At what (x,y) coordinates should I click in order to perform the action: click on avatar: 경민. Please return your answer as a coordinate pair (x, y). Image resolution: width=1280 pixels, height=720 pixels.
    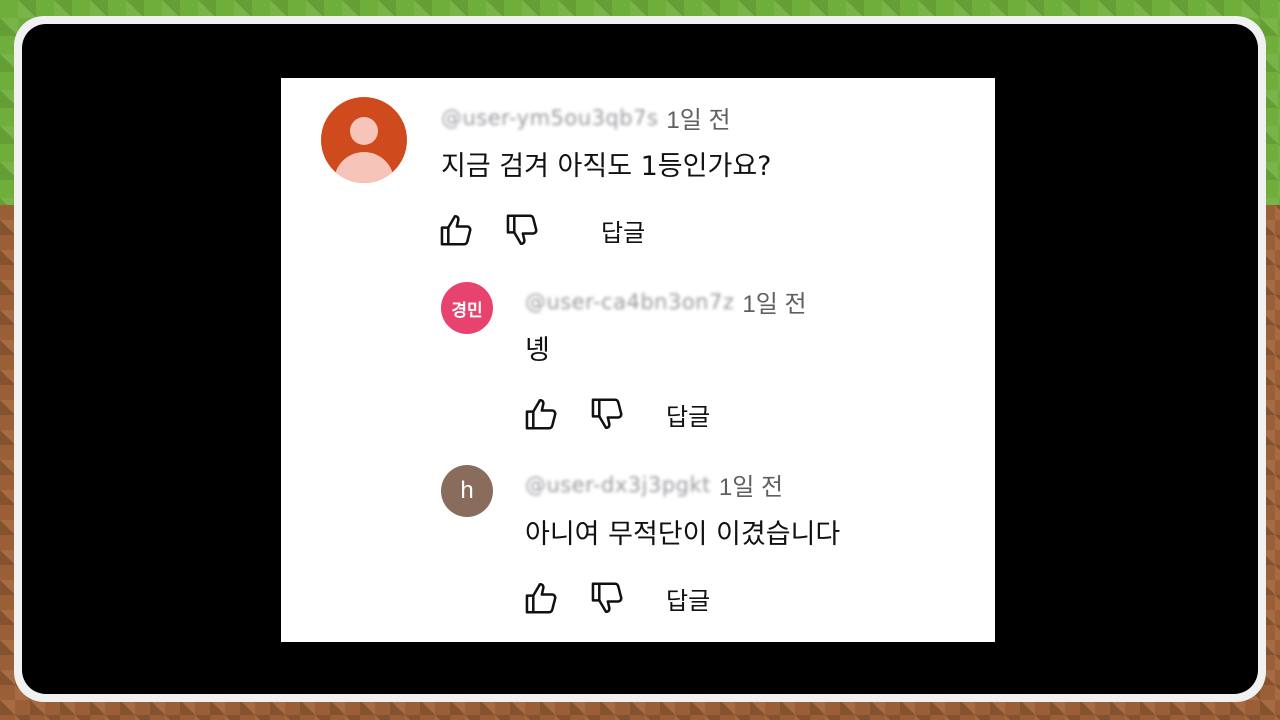
    Looking at the image, I should click on (467, 308).